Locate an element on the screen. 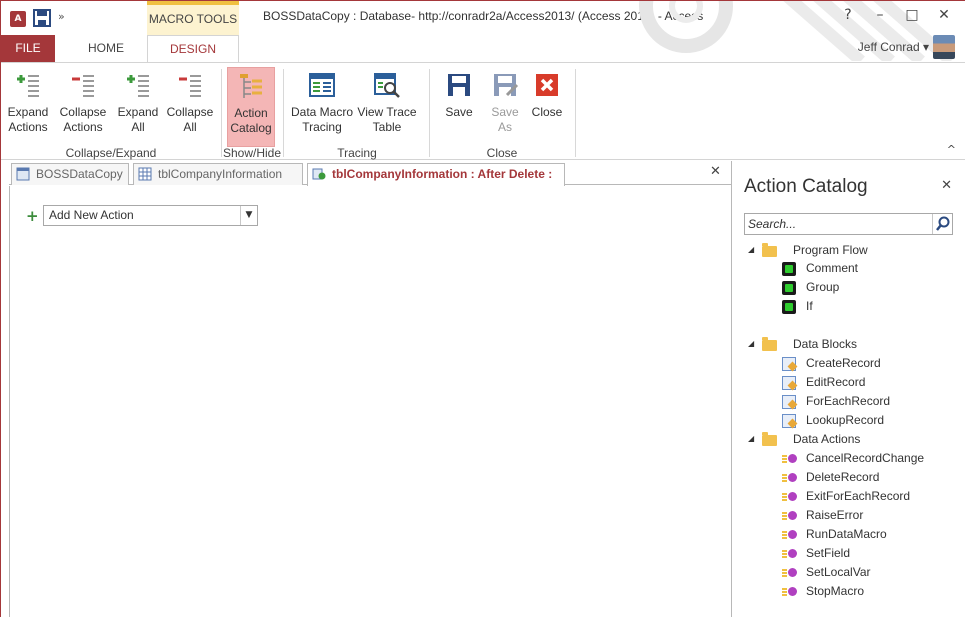  tree-item-setfield: SetField is located at coordinates (814, 553).